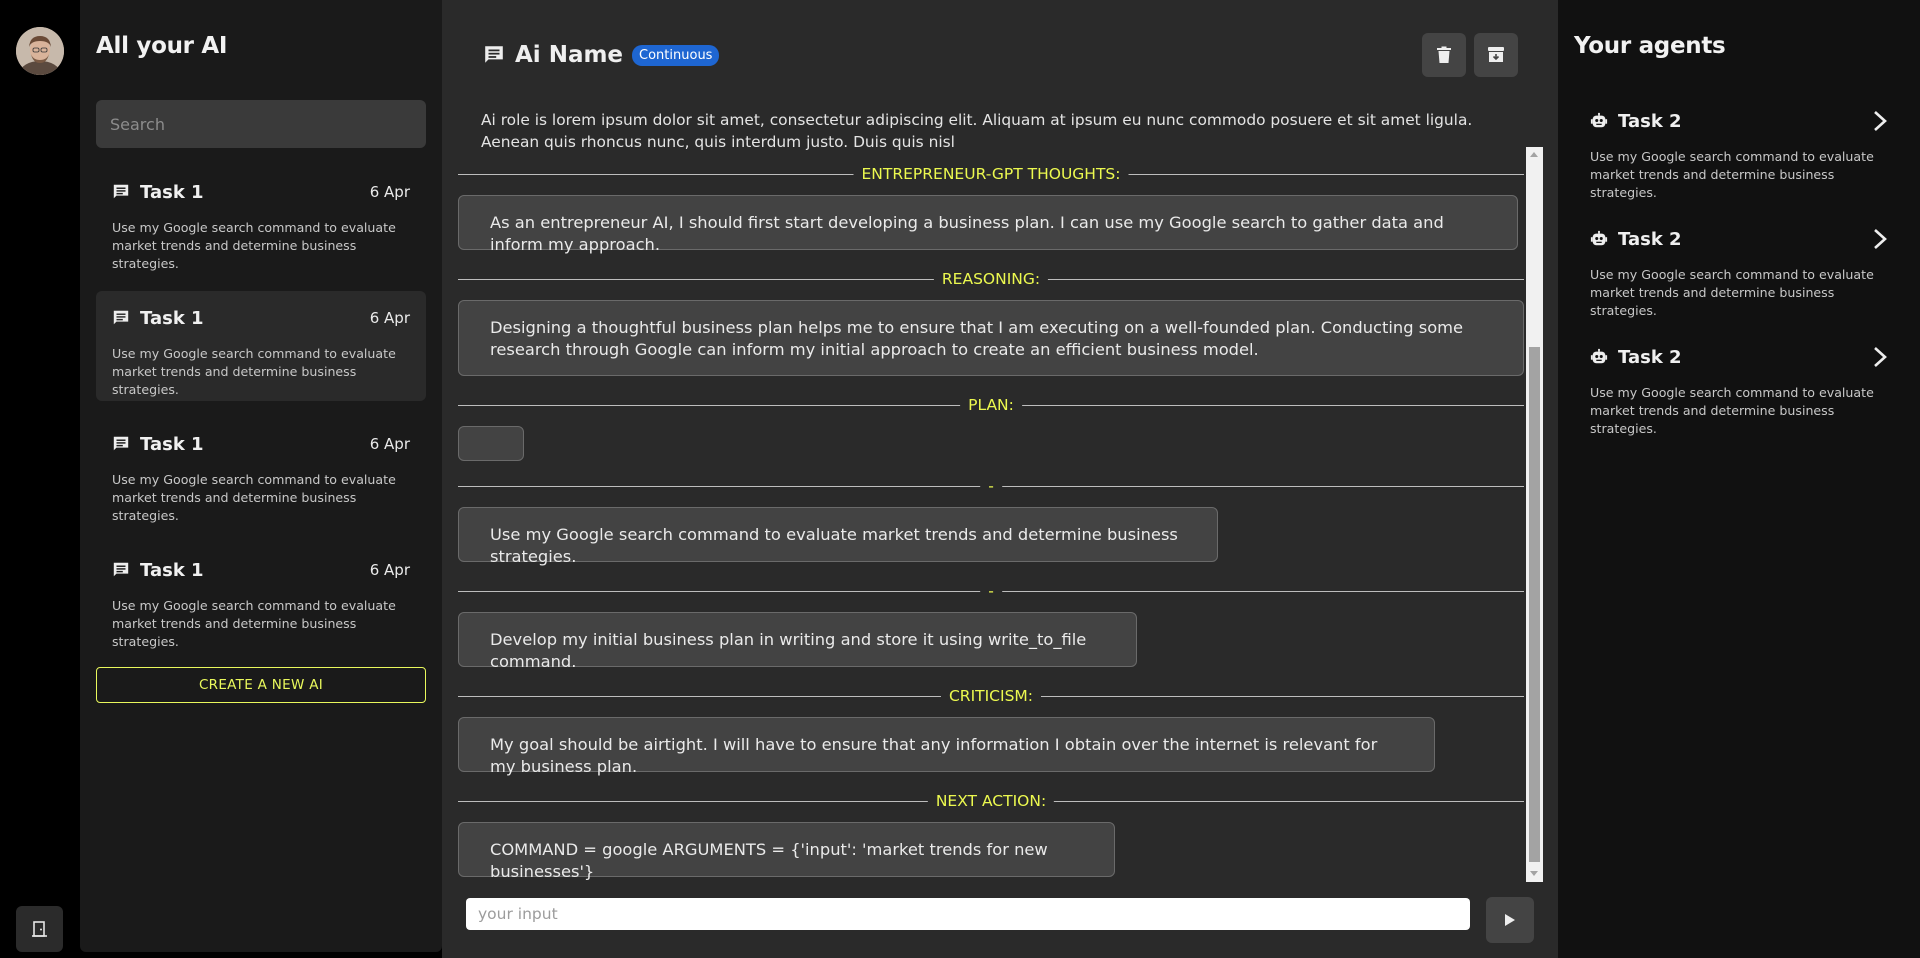 The width and height of the screenshot is (1920, 958). I want to click on section-label: CRITICISM:, so click(991, 696).